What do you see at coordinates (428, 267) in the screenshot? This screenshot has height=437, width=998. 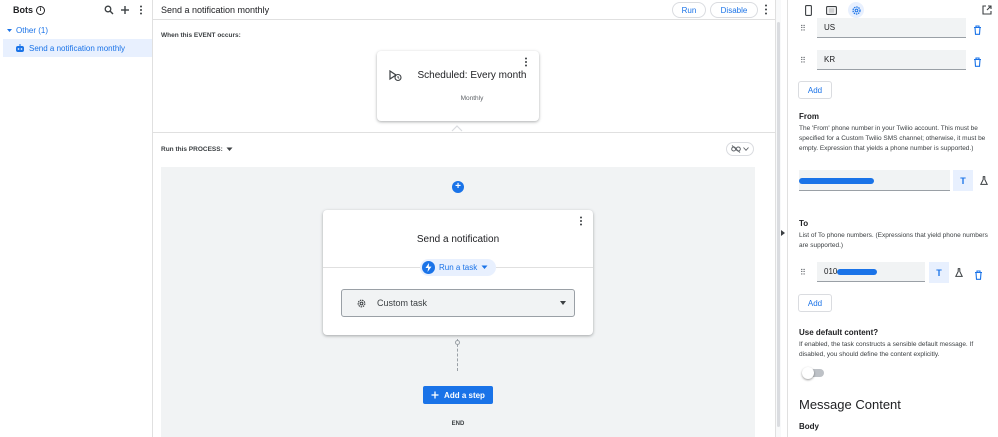 I see `bolt-icon` at bounding box center [428, 267].